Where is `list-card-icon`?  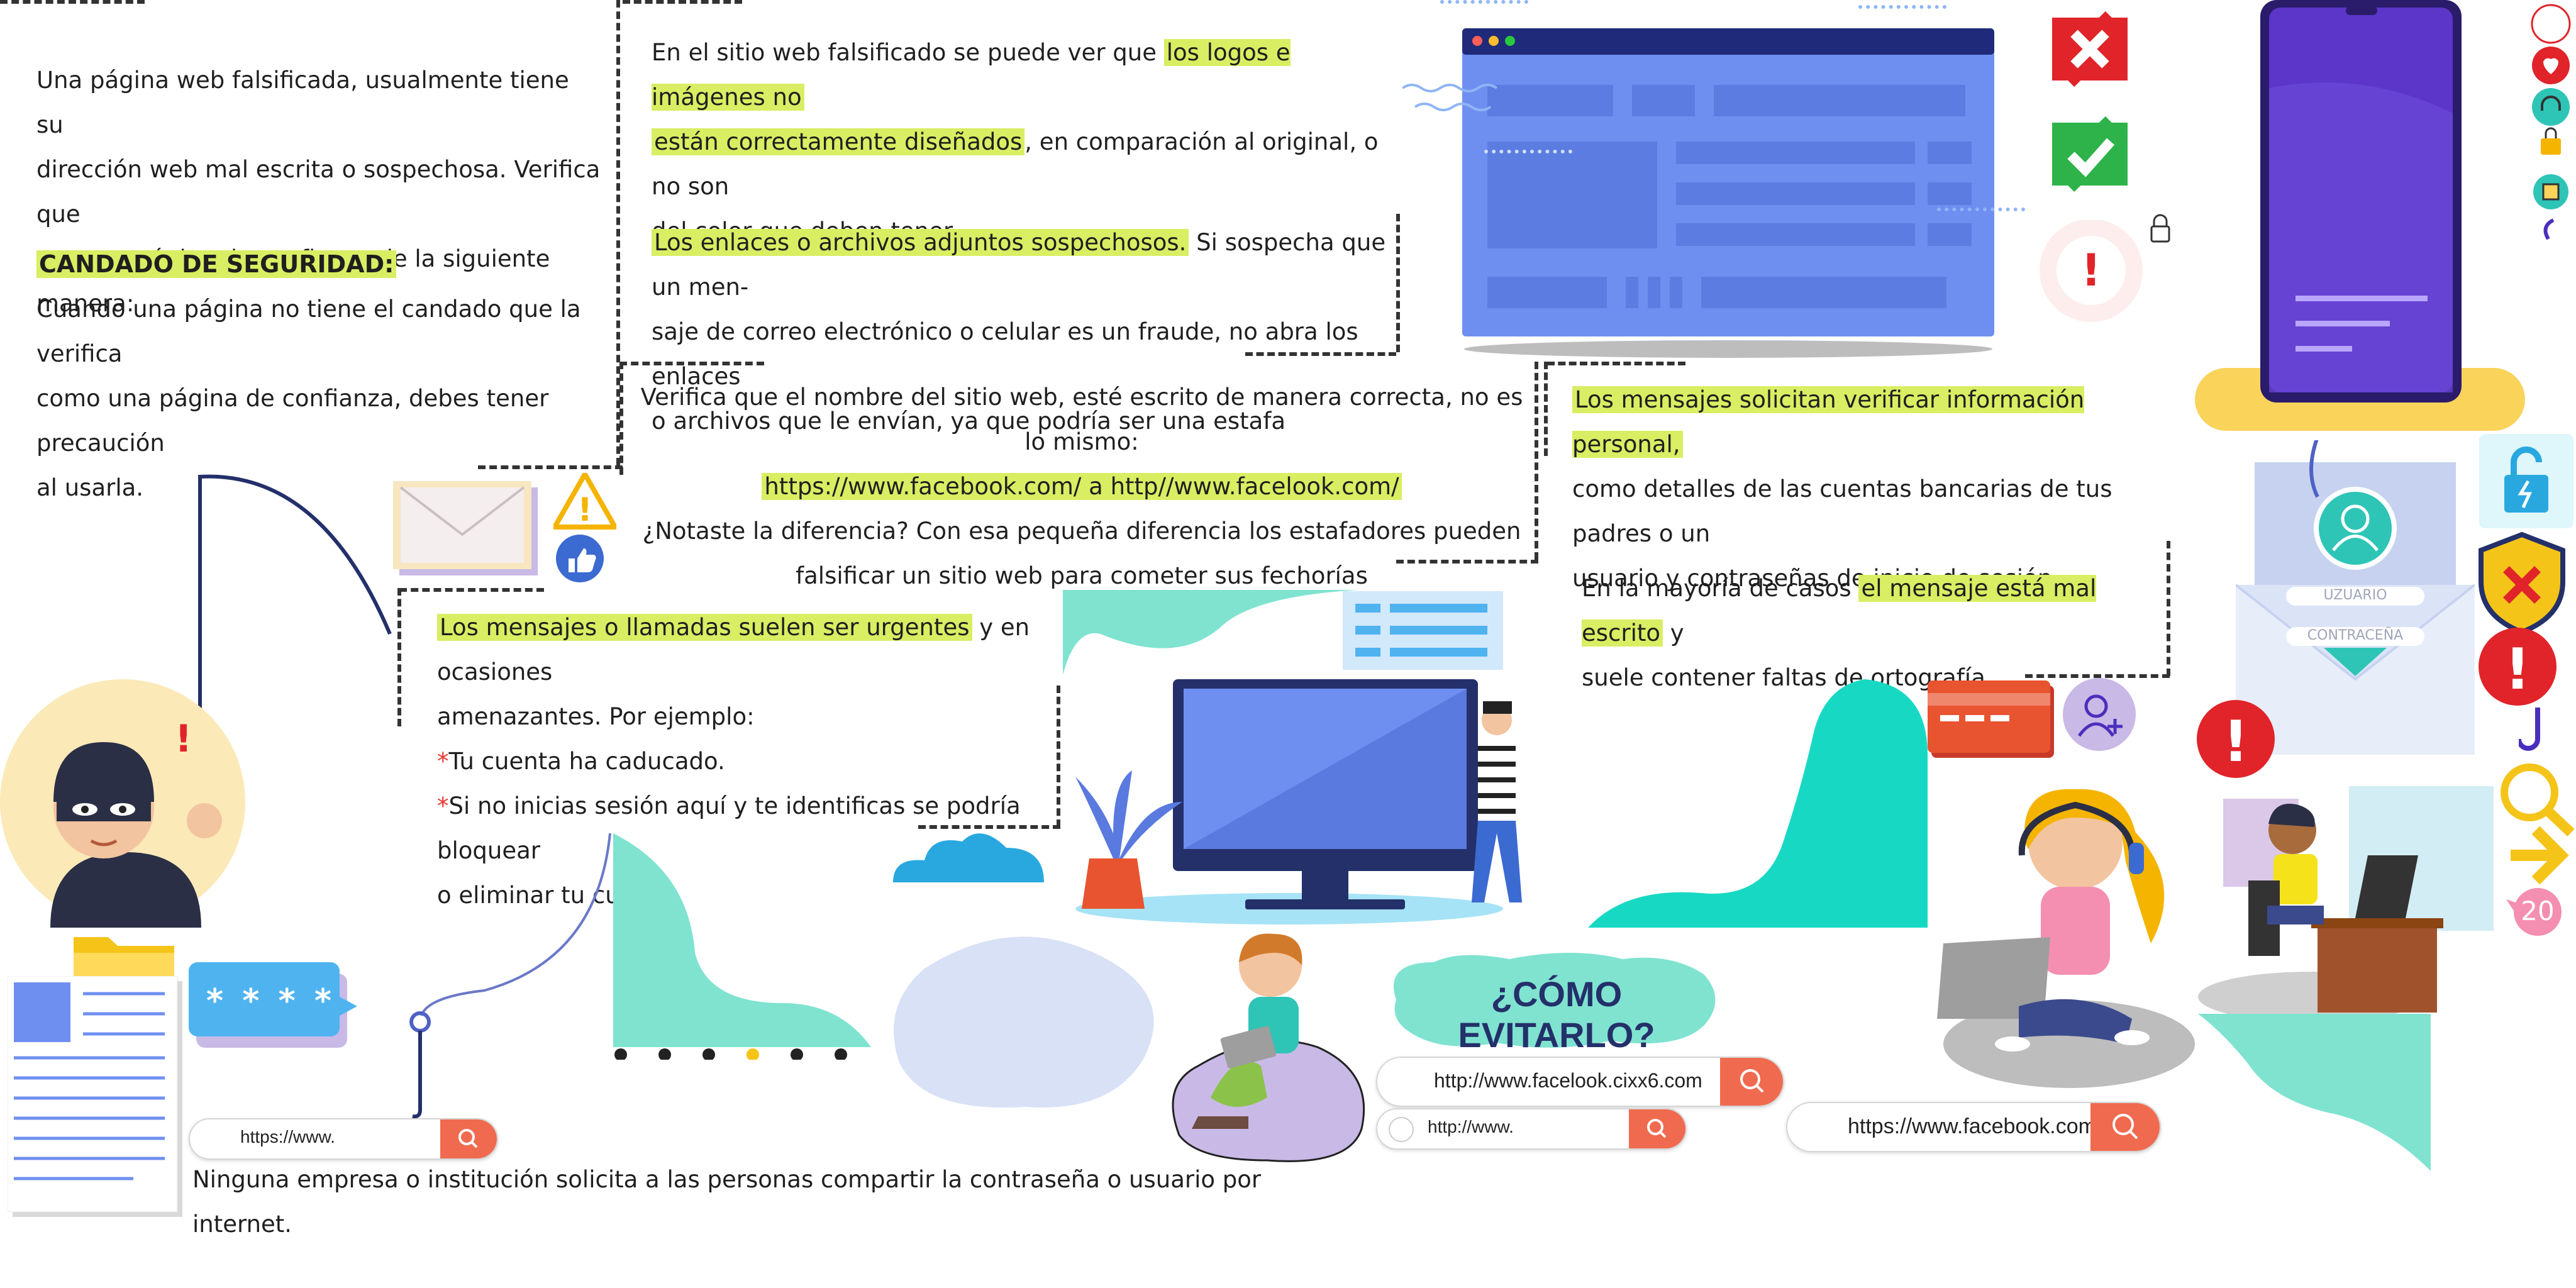
list-card-icon is located at coordinates (1423, 630).